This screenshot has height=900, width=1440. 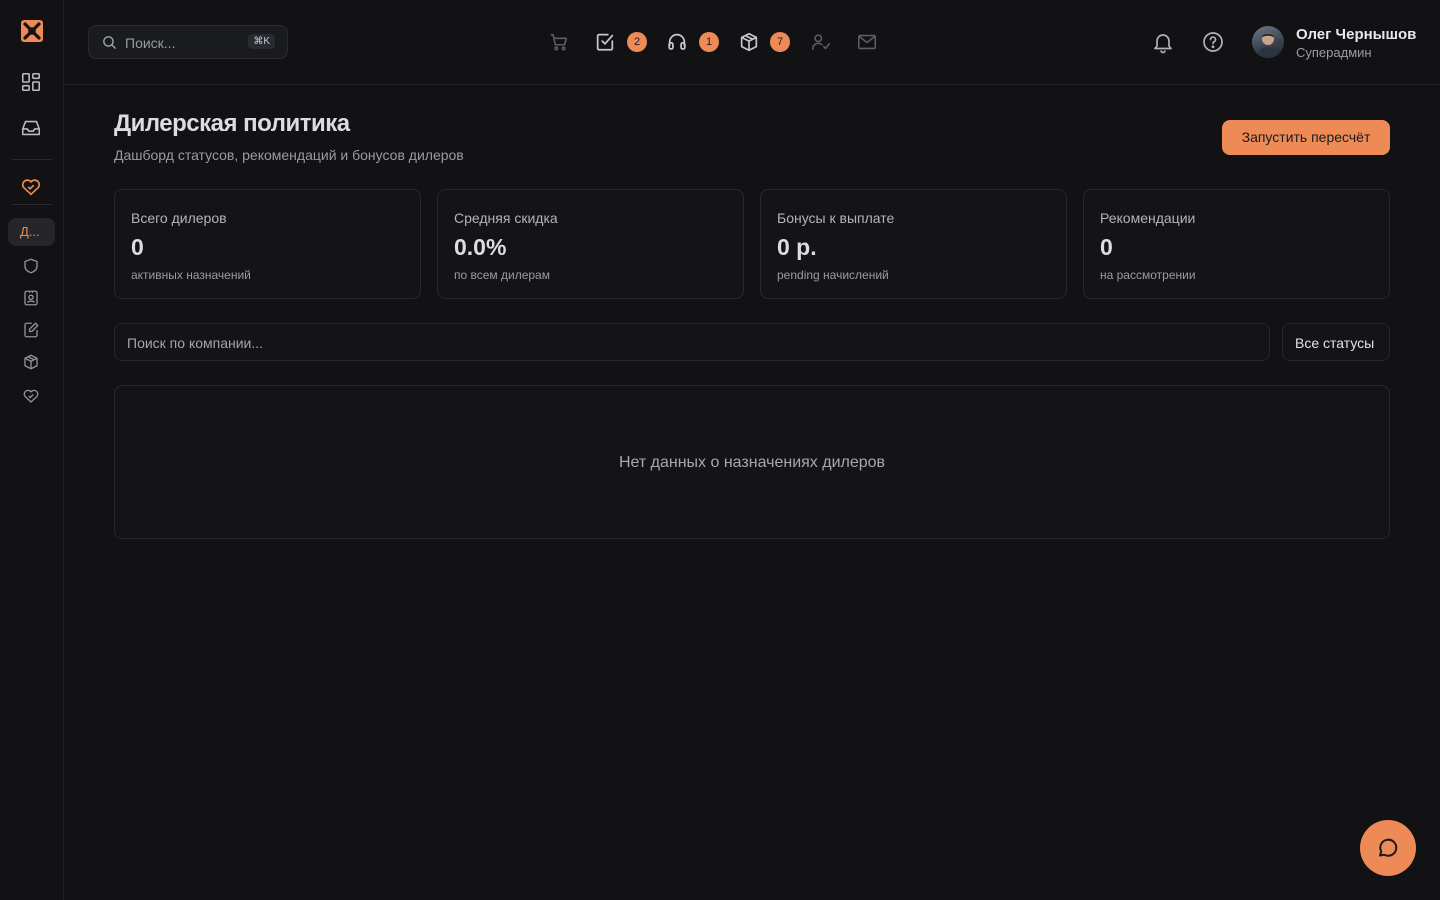 I want to click on inbox-icon, so click(x=31, y=128).